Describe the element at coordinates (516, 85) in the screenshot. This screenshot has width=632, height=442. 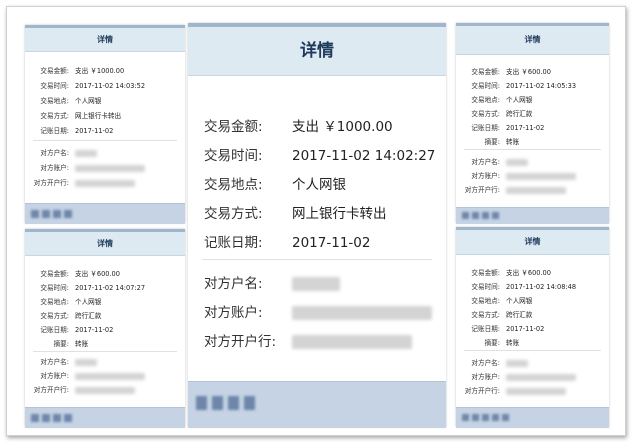
I see `row-time: 交易时间: 2017-11-02 14:05:33` at that location.